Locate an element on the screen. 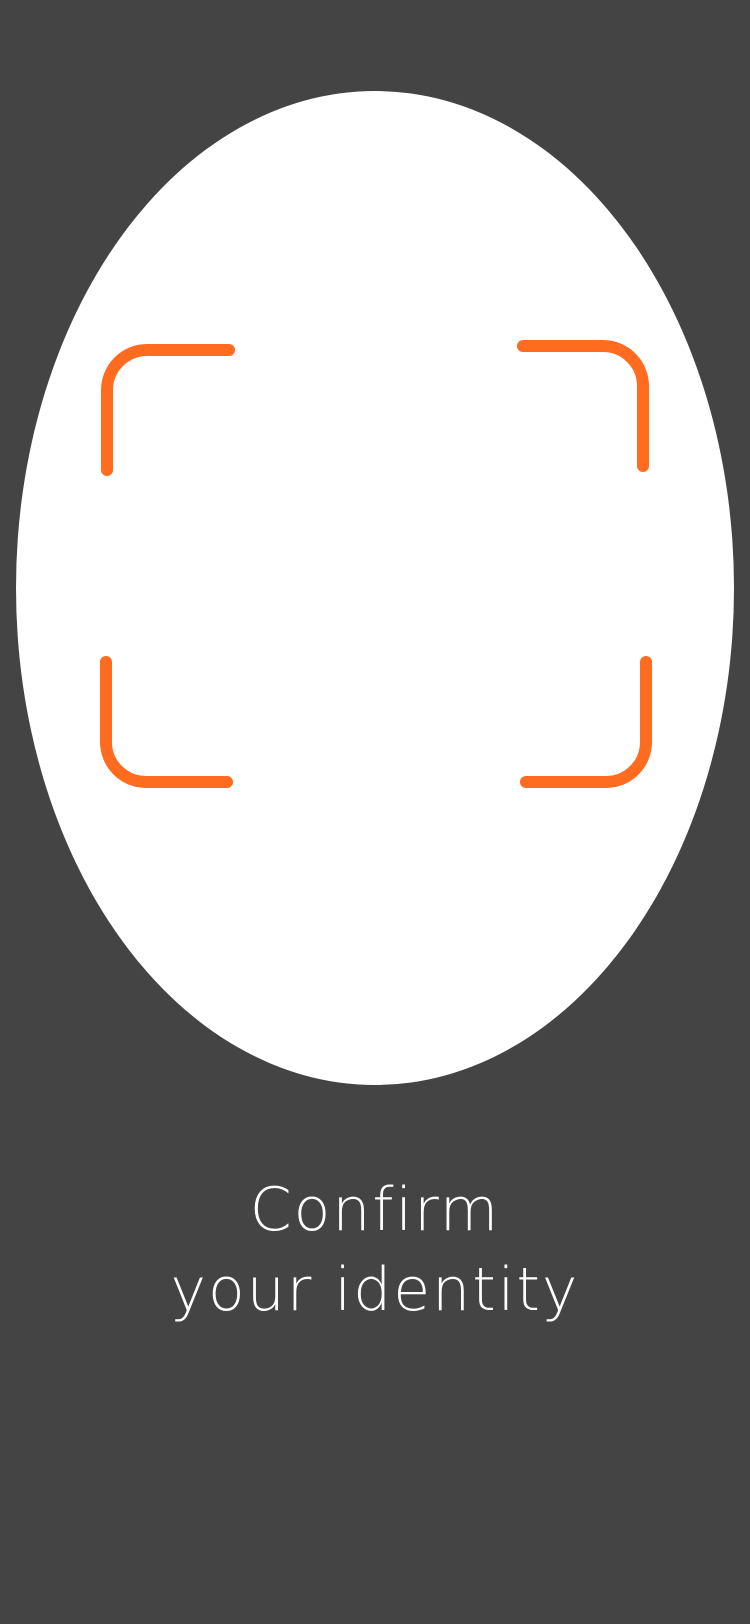 The height and width of the screenshot is (1624, 750). identity-prompt: Confirm your identity is located at coordinates (375, 1250).